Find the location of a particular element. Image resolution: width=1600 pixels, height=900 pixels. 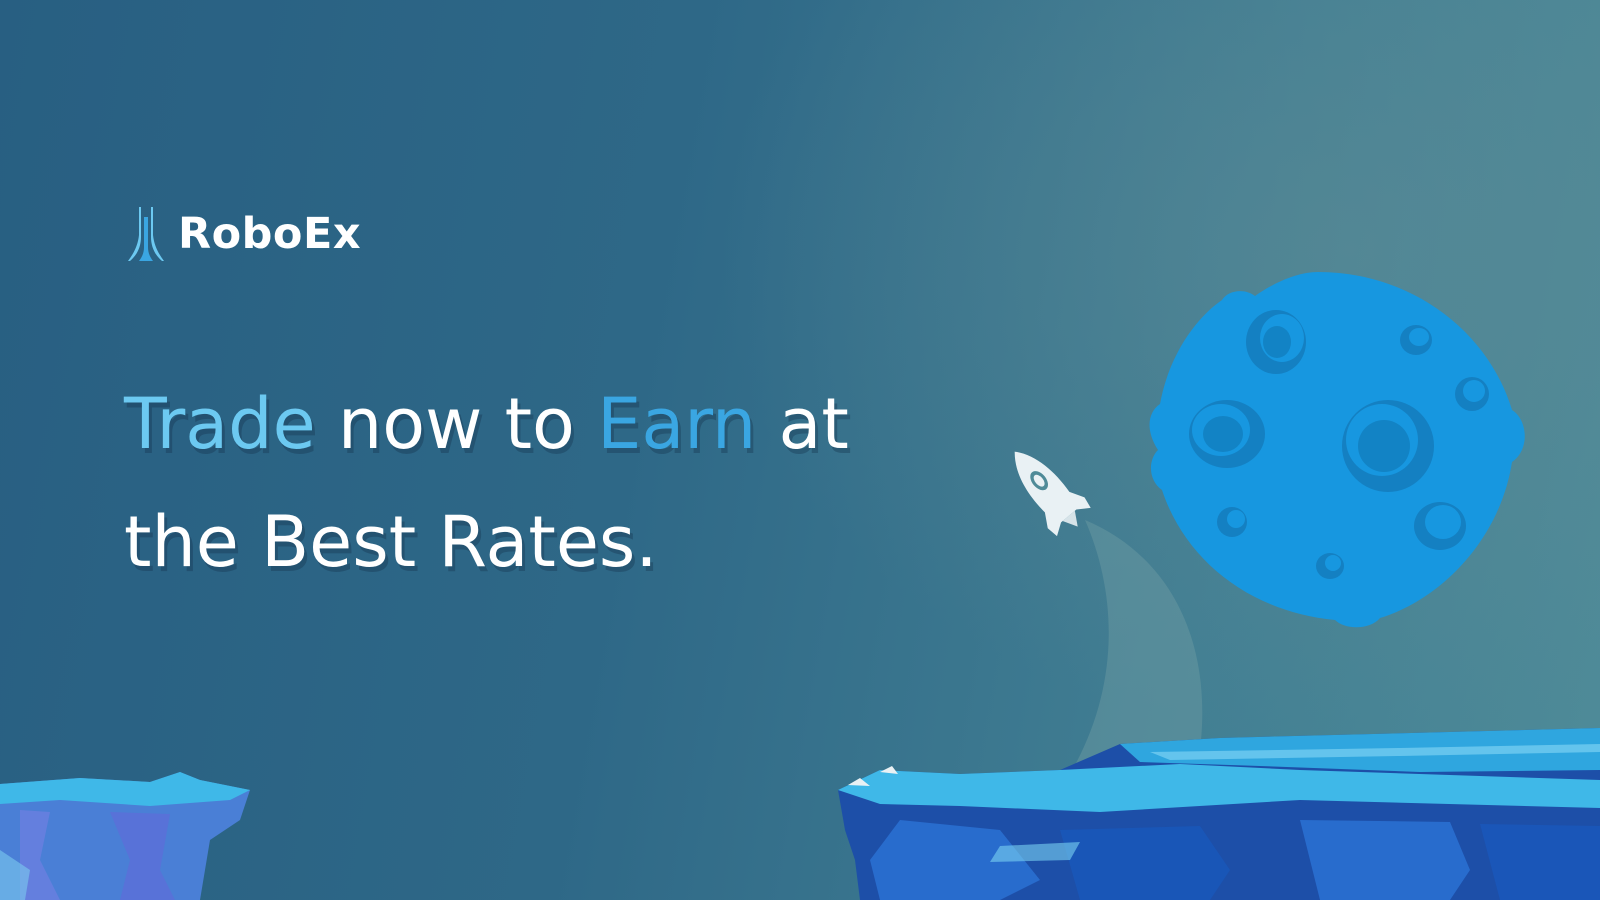

headline-line-2: the Best Rates. is located at coordinates (391, 542).